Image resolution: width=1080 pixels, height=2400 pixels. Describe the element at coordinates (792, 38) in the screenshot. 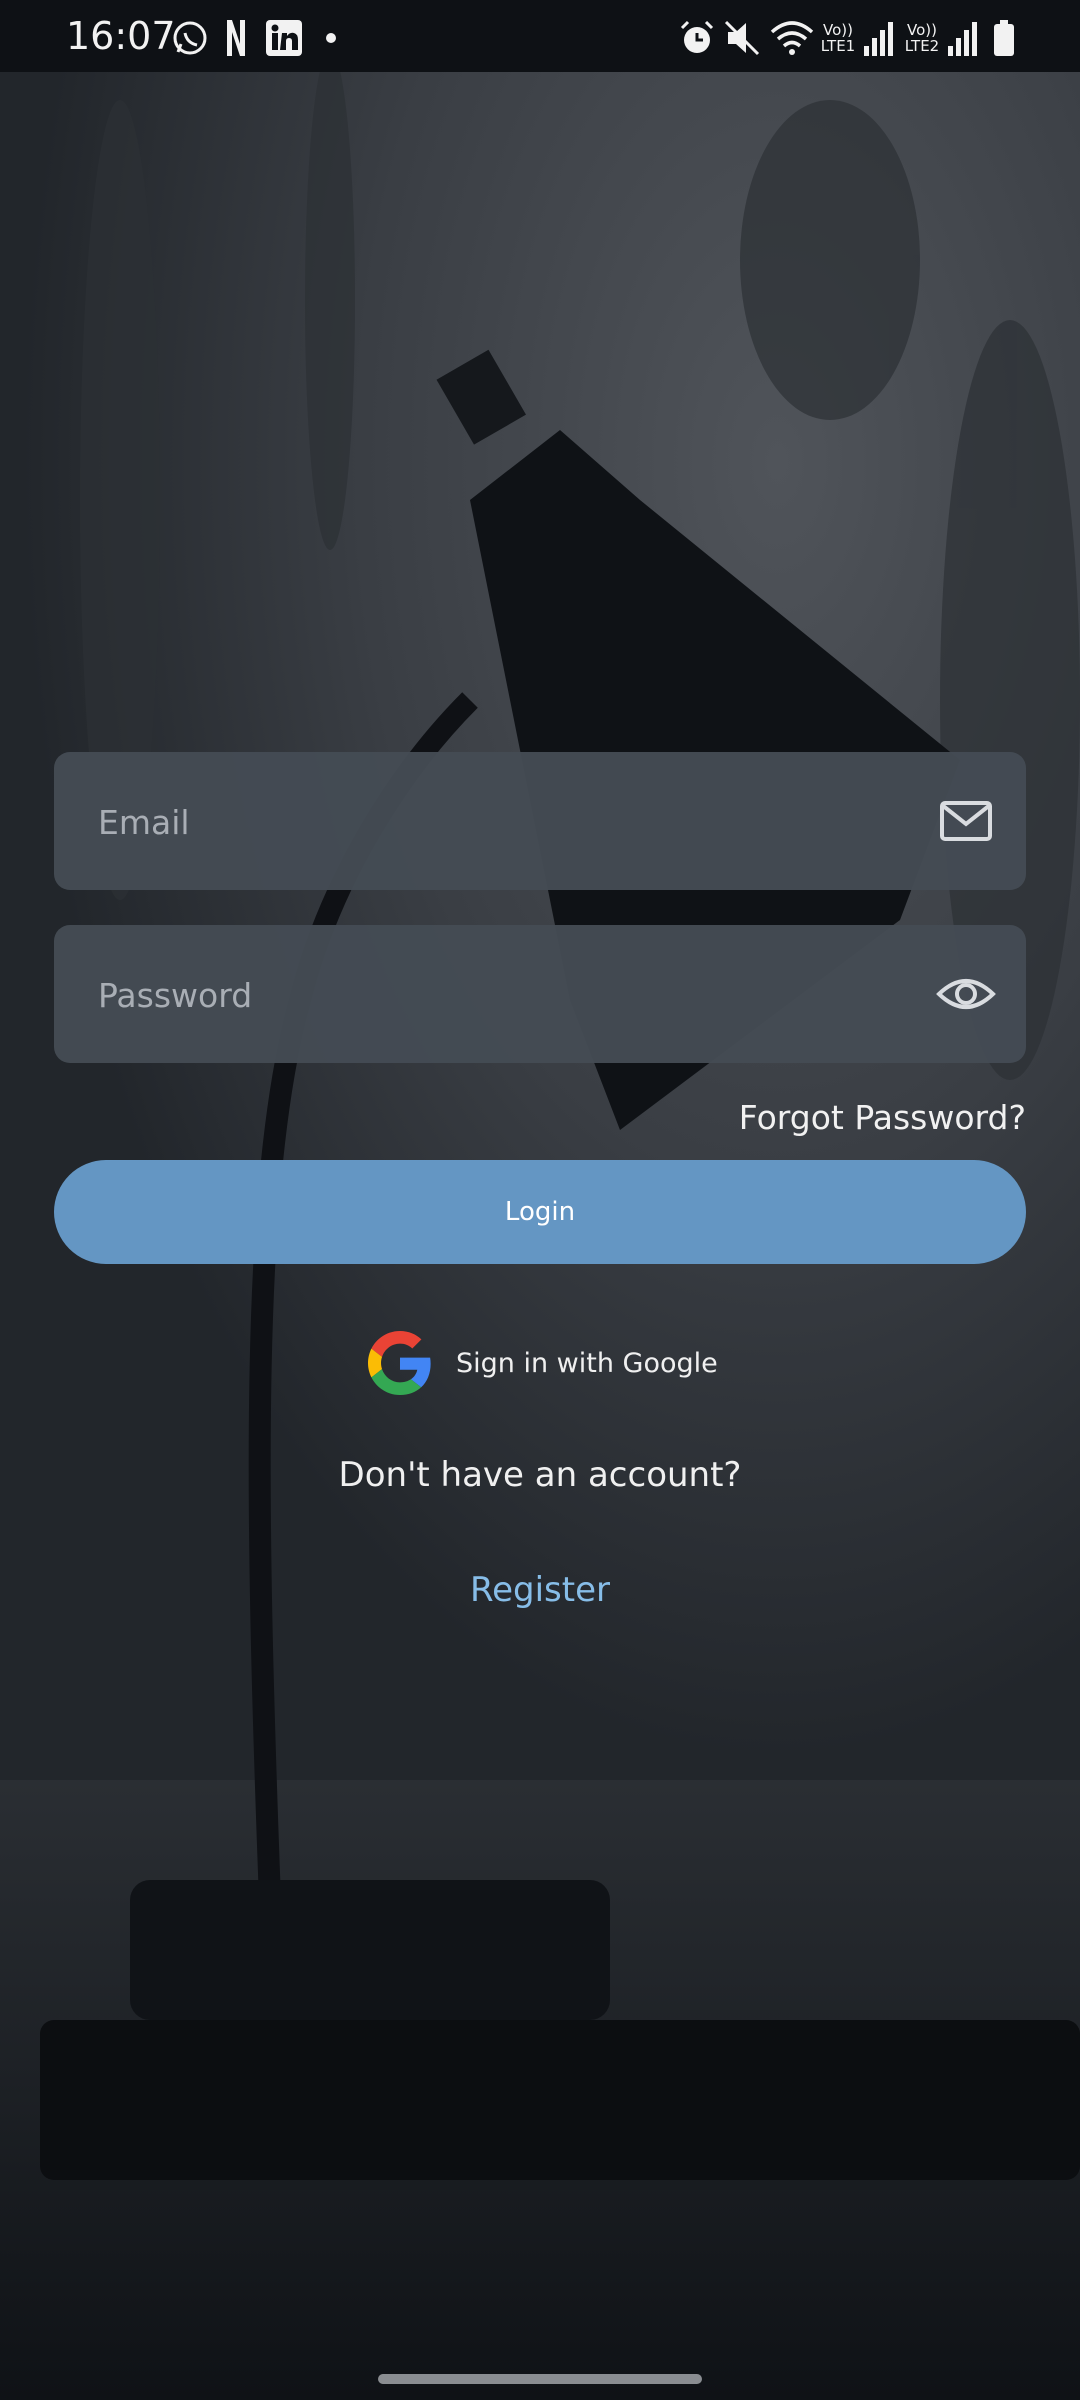

I see `wifi-icon` at that location.